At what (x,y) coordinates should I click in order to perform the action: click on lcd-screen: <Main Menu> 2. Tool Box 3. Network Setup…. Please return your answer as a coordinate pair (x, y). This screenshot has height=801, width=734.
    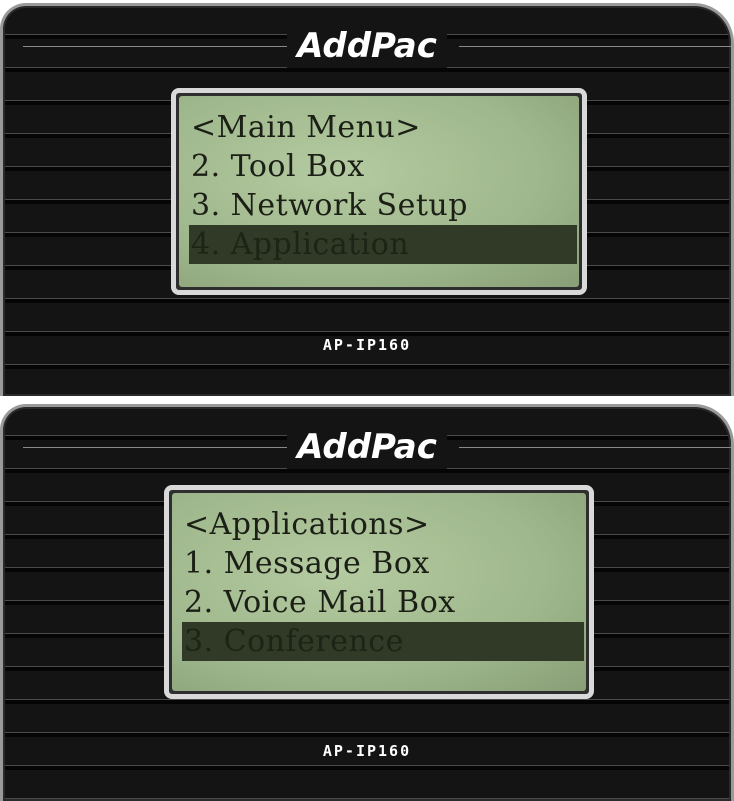
    Looking at the image, I should click on (379, 191).